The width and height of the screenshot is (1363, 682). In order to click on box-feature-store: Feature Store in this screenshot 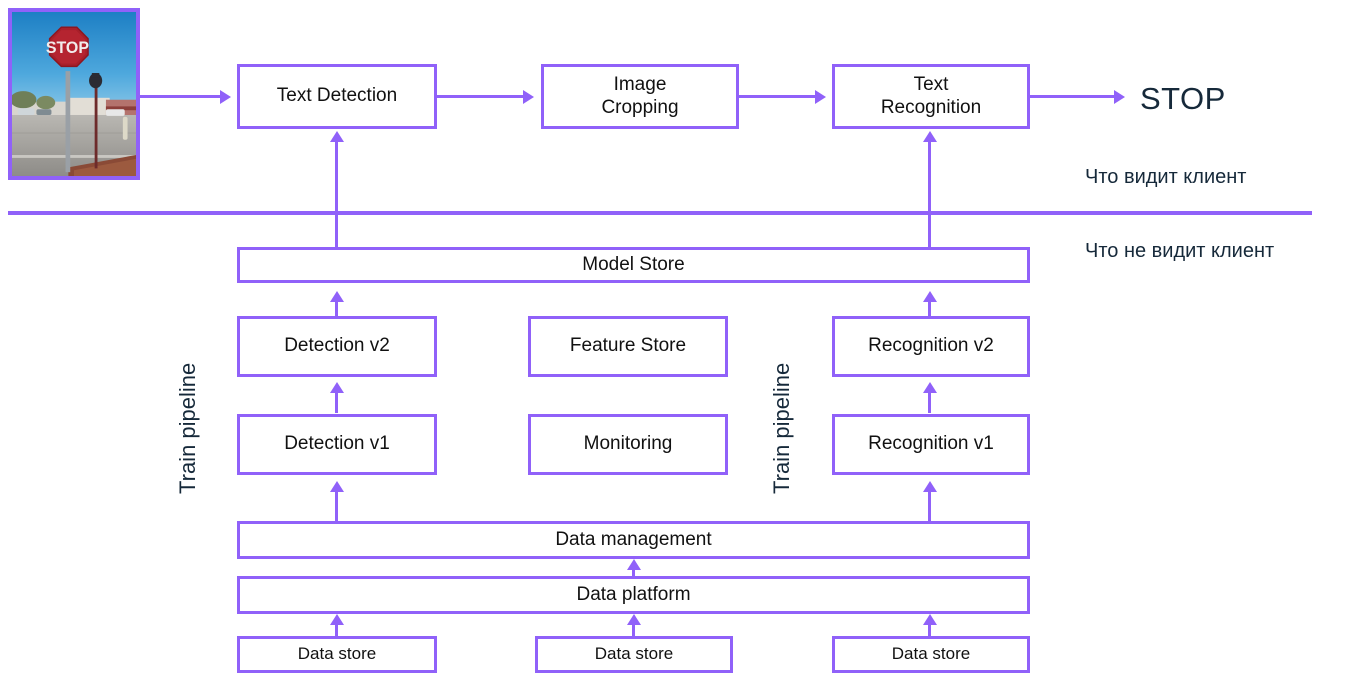, I will do `click(628, 346)`.